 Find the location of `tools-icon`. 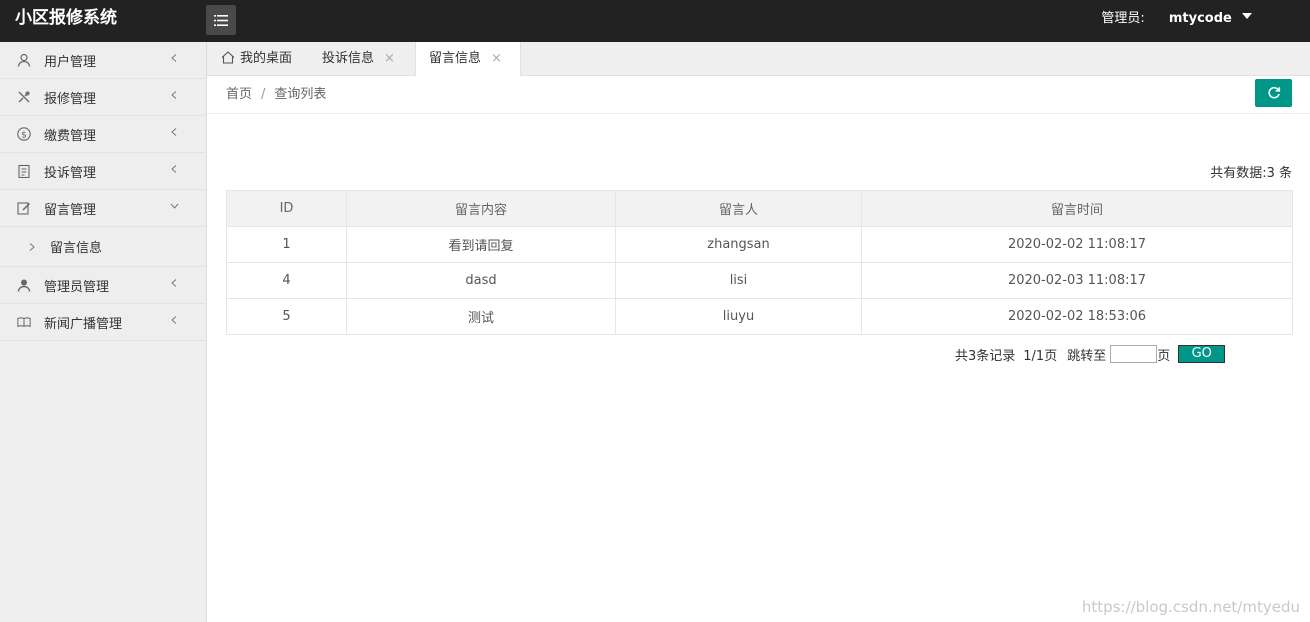

tools-icon is located at coordinates (24, 97).